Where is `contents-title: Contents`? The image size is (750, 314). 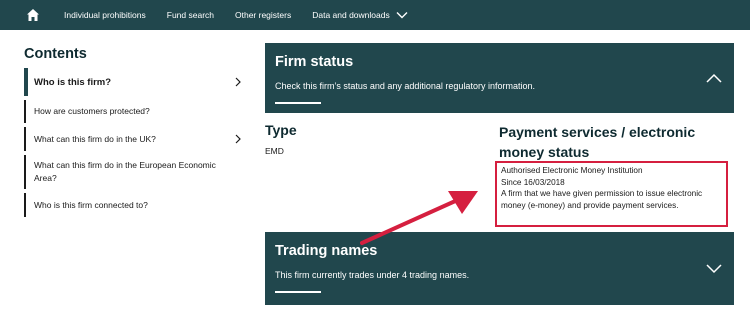
contents-title: Contents is located at coordinates (55, 54).